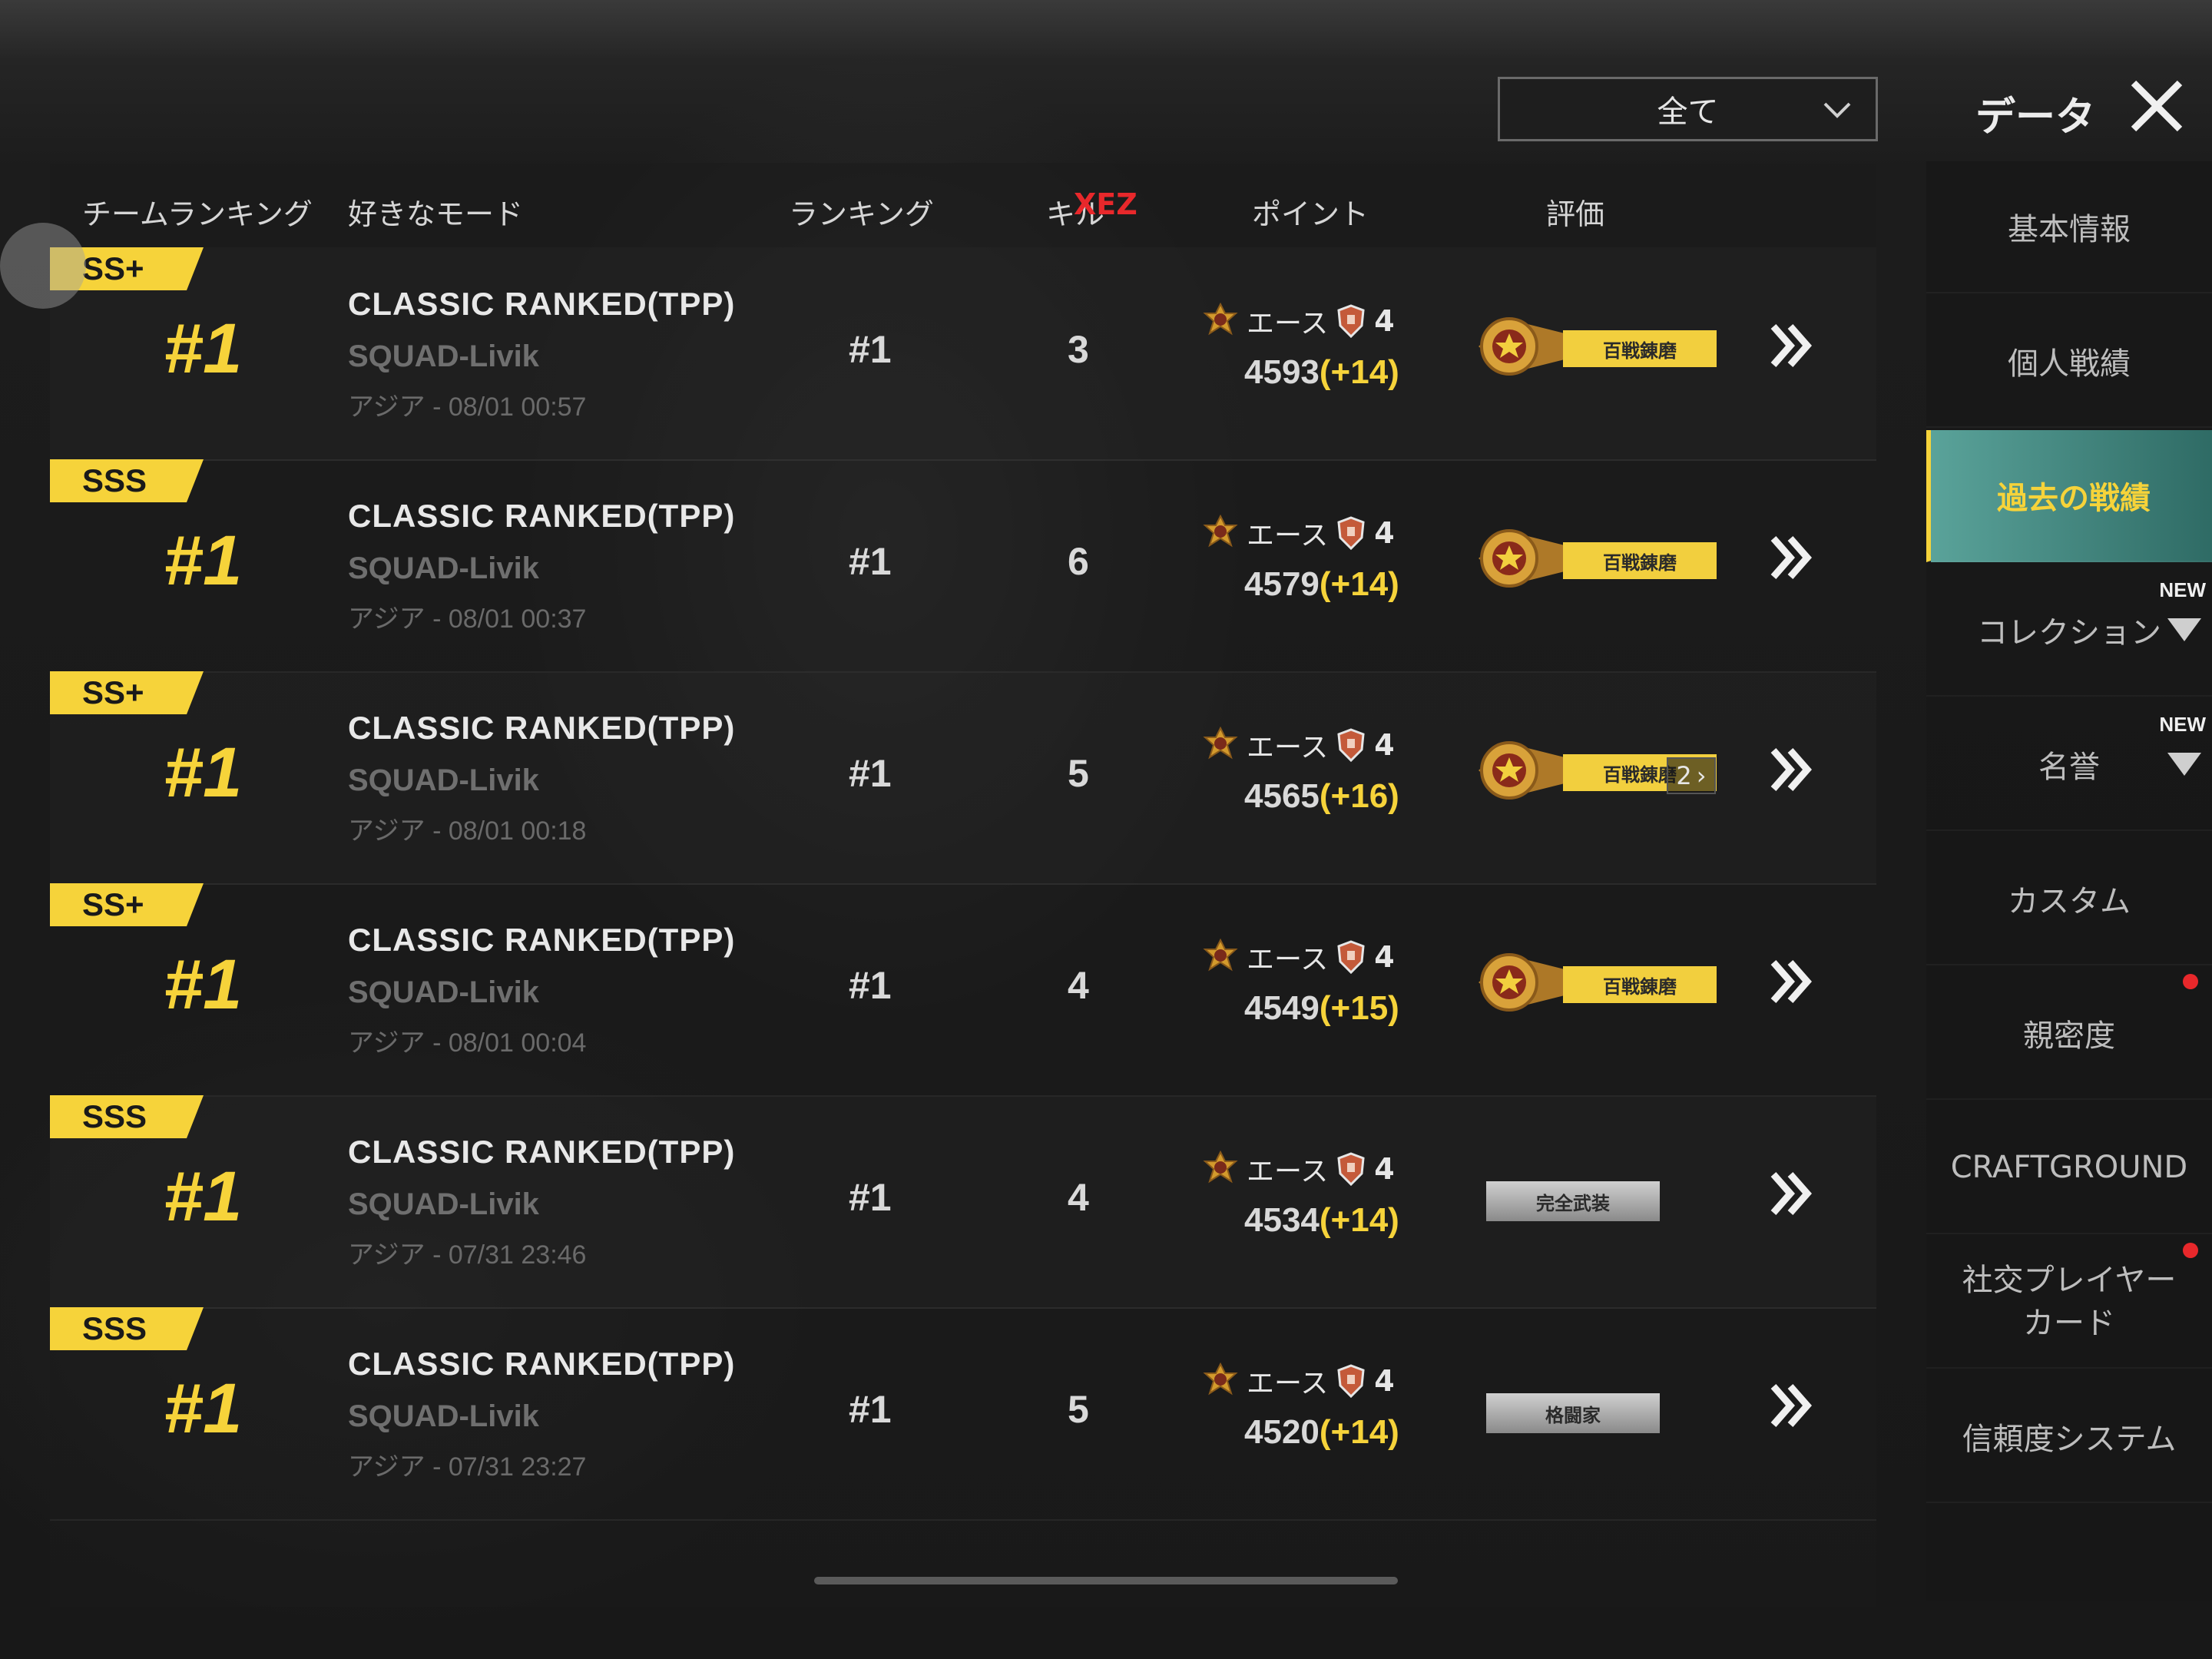 This screenshot has width=2212, height=1659. I want to click on sidebar-item-label: CRAFTGROUND, so click(2069, 1168).